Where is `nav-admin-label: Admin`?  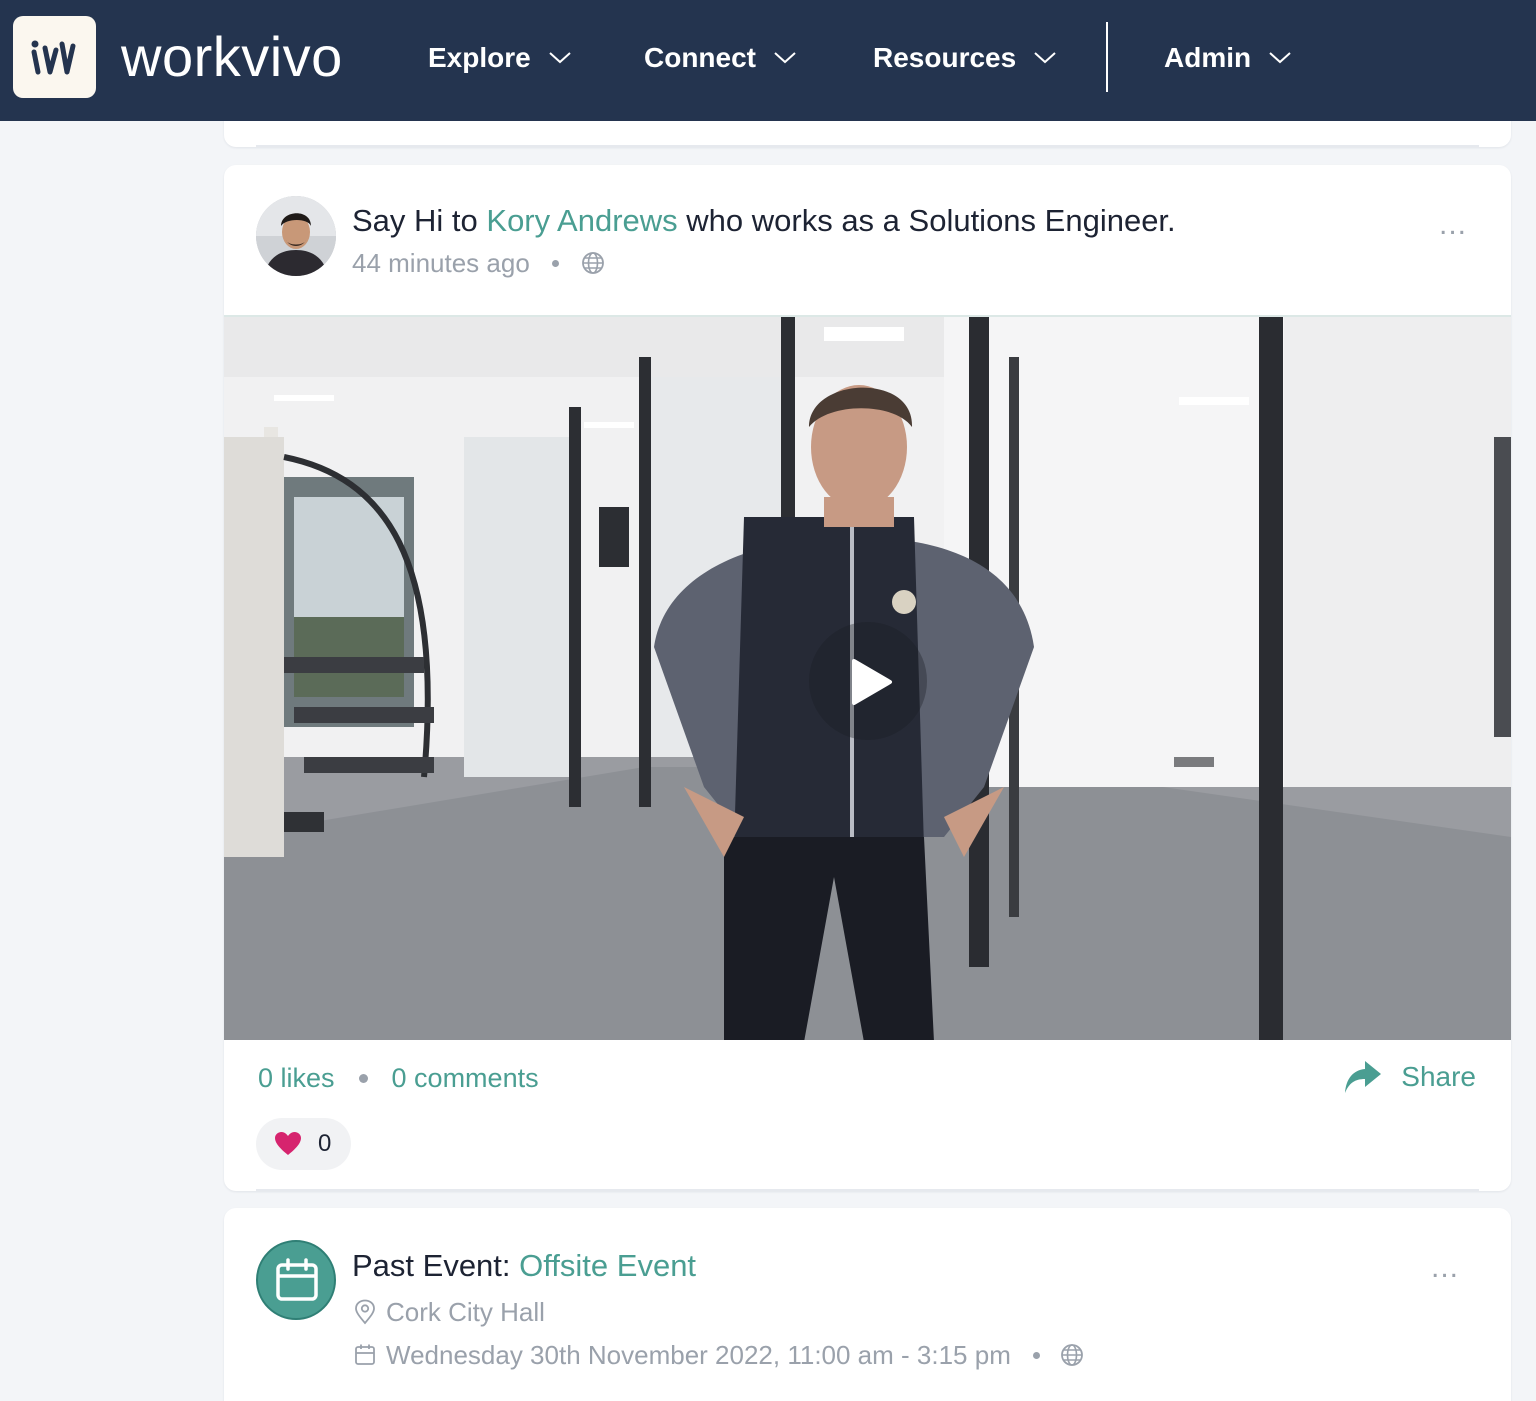
nav-admin-label: Admin is located at coordinates (1208, 57).